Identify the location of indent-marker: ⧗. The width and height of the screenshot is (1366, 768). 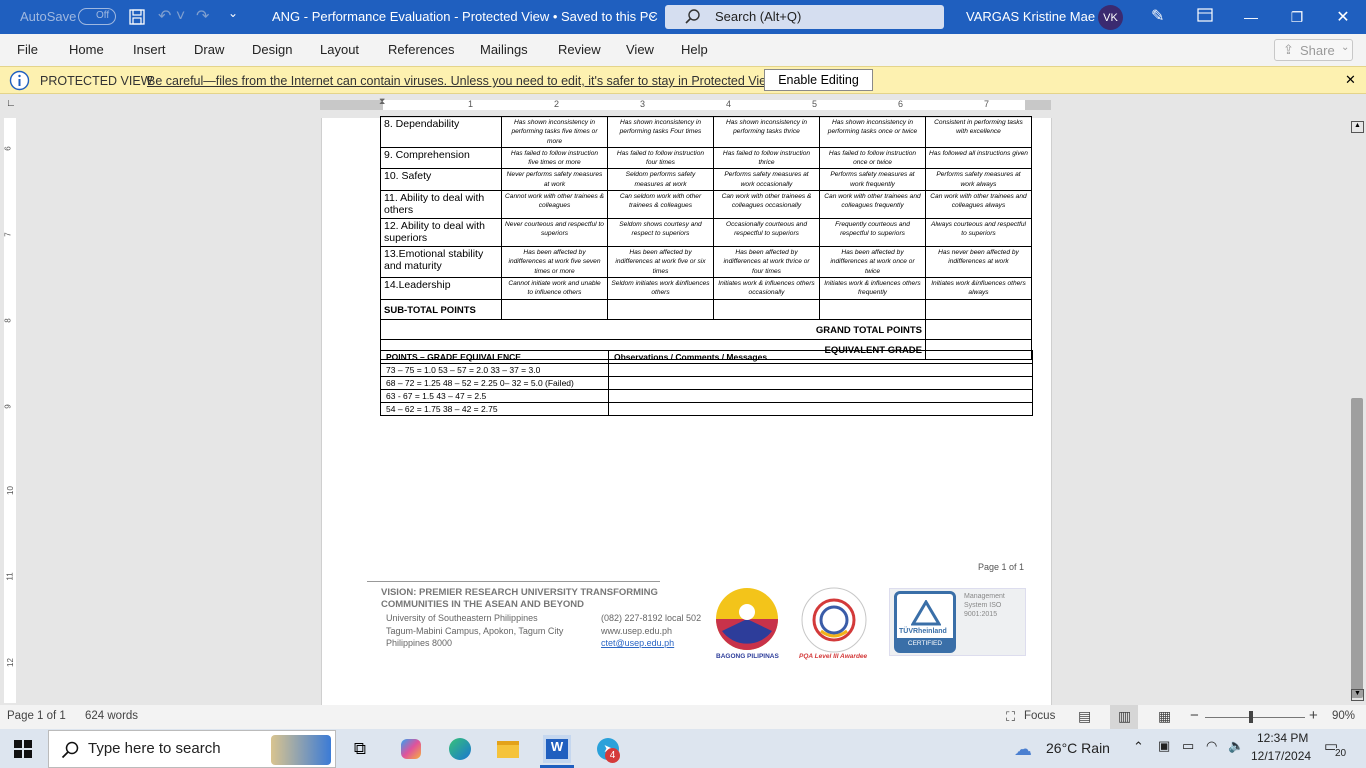
(382, 101).